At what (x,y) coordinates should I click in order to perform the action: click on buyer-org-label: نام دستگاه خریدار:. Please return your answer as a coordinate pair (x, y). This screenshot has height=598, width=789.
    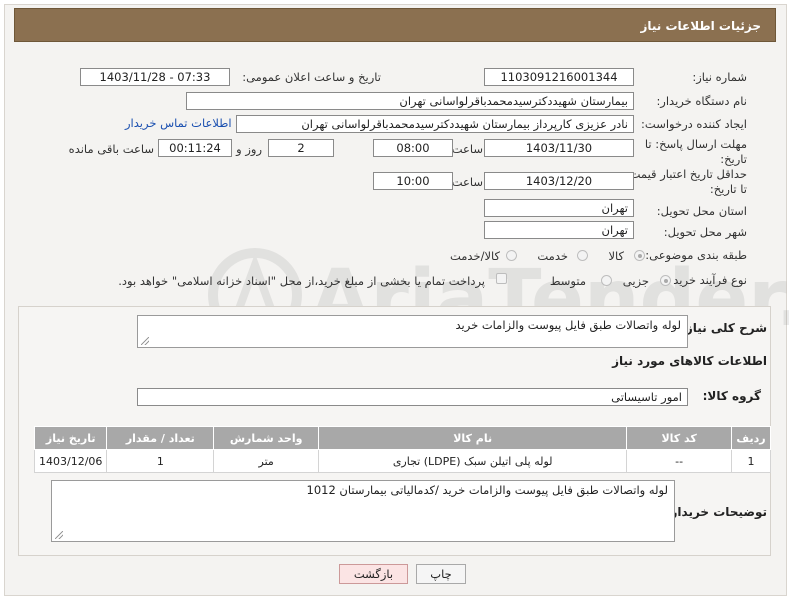
    Looking at the image, I should click on (701, 101).